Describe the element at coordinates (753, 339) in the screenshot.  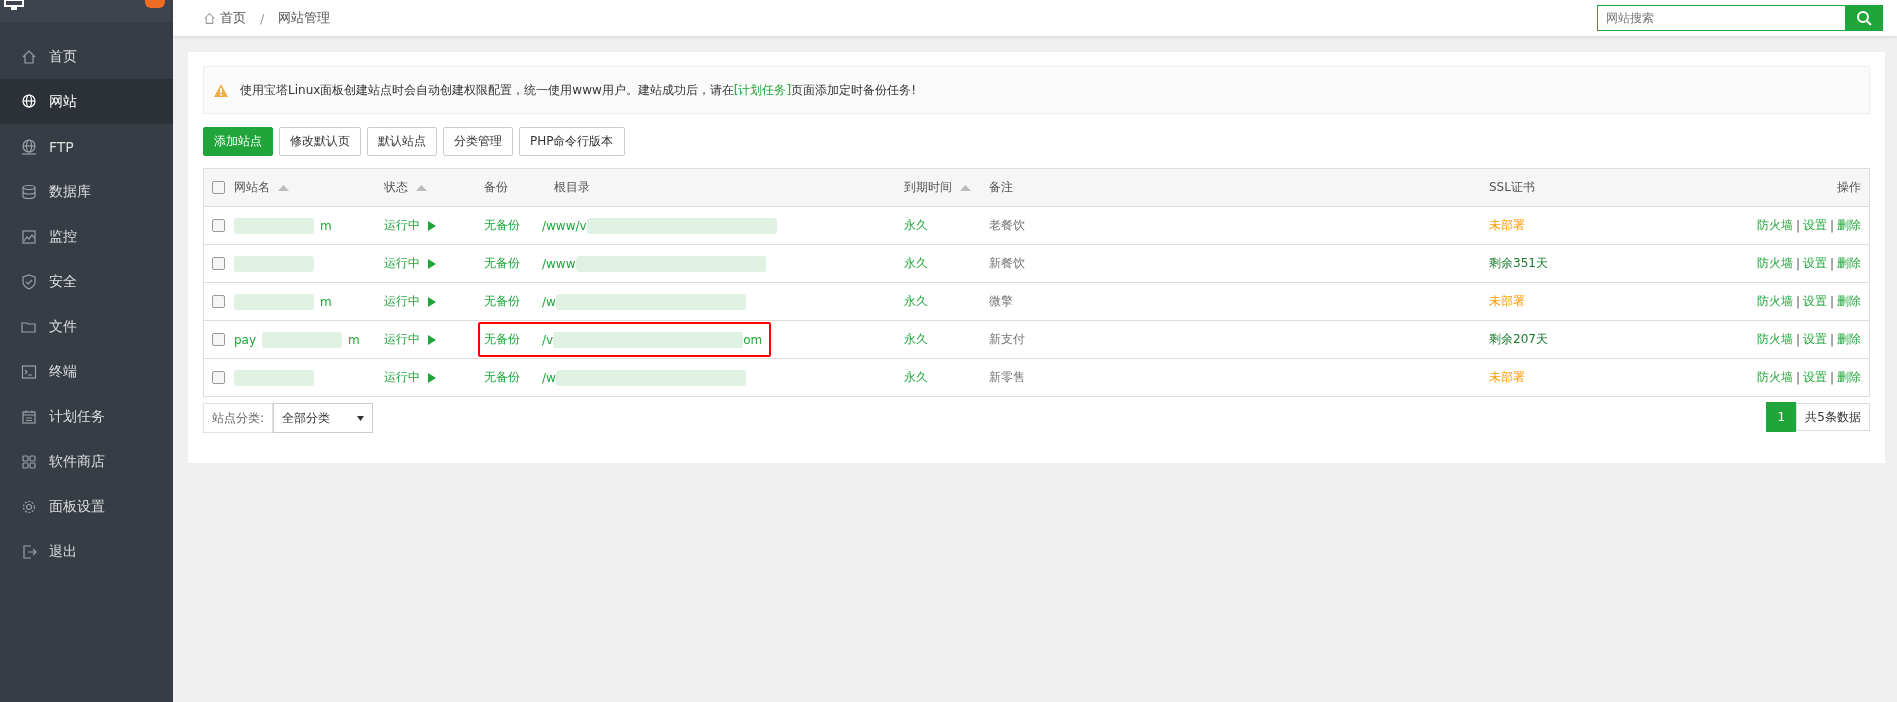
I see `root-path: om` at that location.